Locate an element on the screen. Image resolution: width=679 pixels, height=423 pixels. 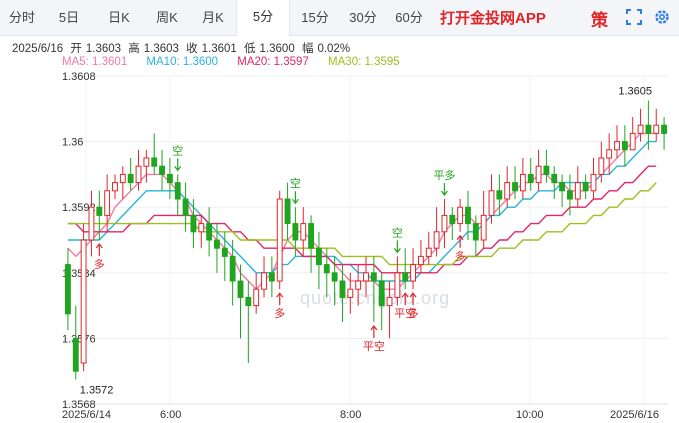
x-tick-label: 2025/6/14 is located at coordinates (86, 415).